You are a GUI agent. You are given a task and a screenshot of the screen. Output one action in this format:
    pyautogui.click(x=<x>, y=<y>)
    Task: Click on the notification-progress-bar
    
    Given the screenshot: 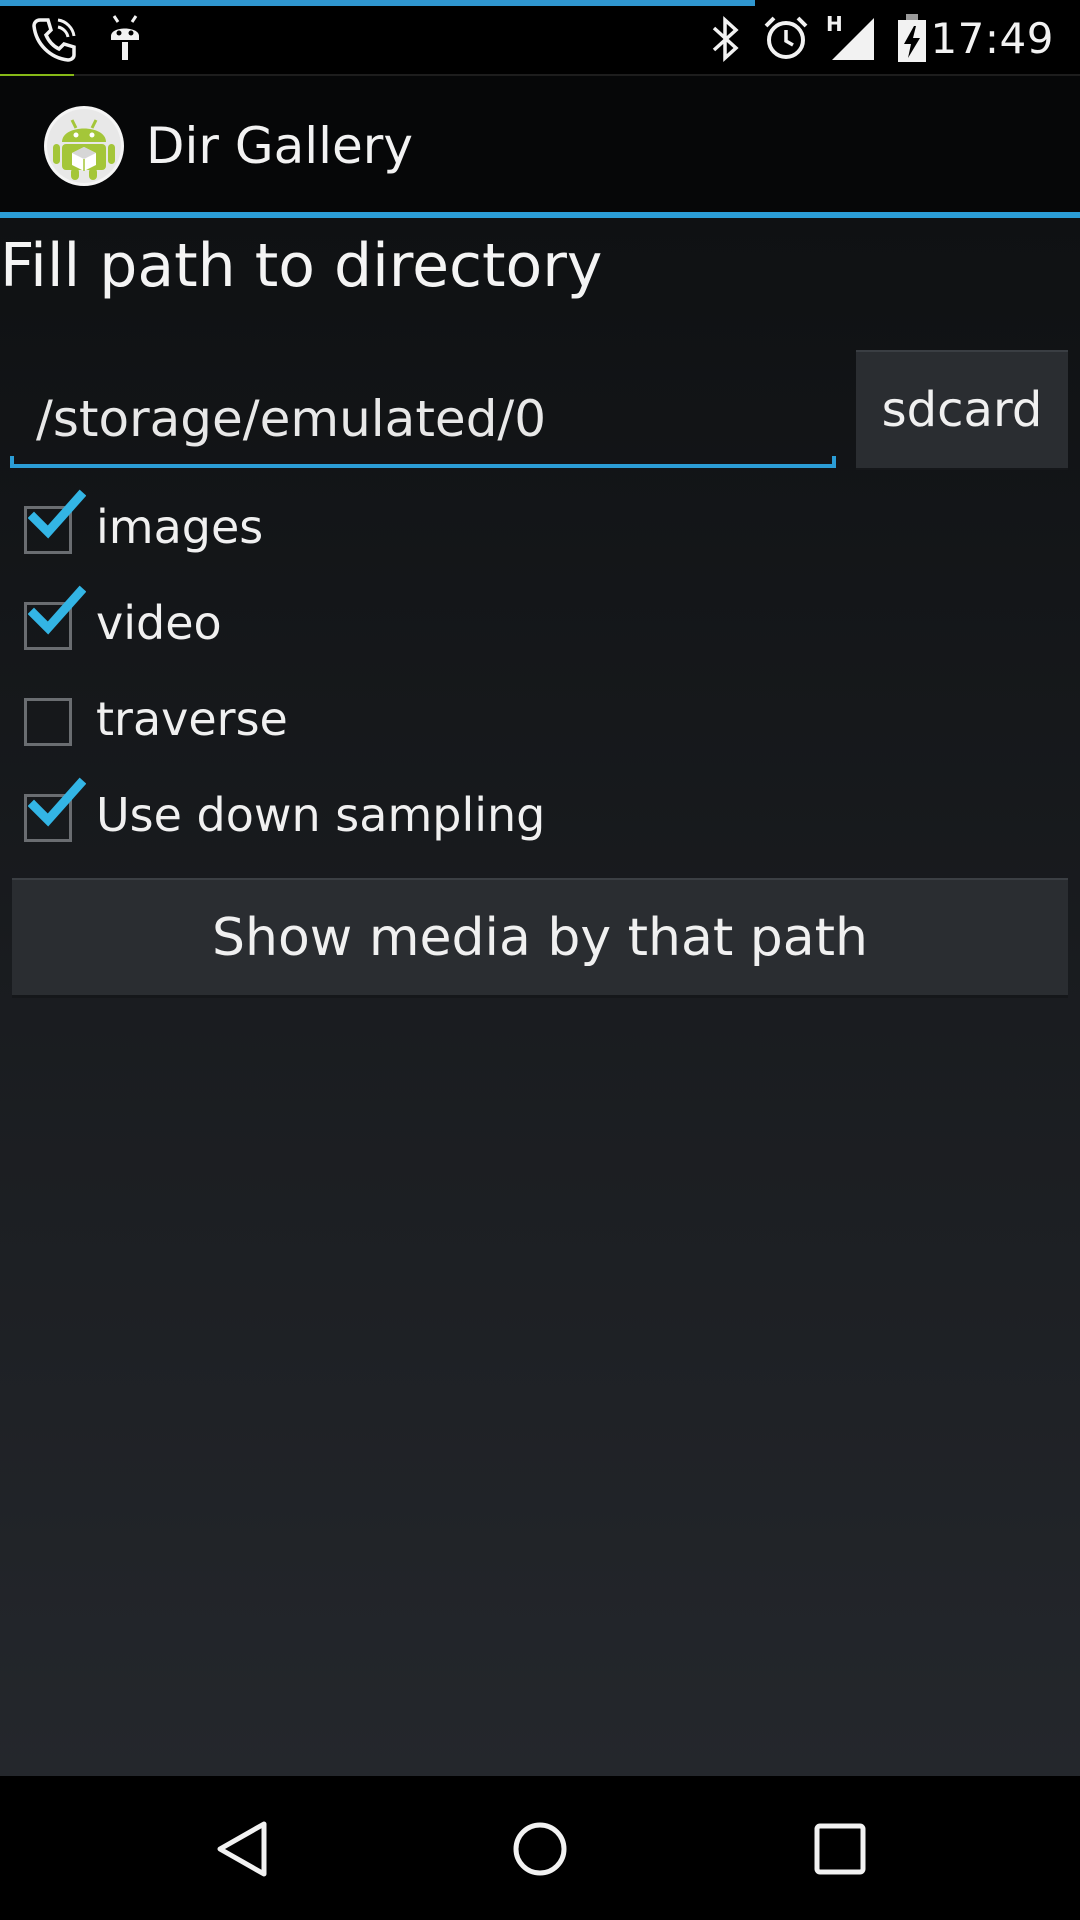 What is the action you would take?
    pyautogui.click(x=377, y=3)
    